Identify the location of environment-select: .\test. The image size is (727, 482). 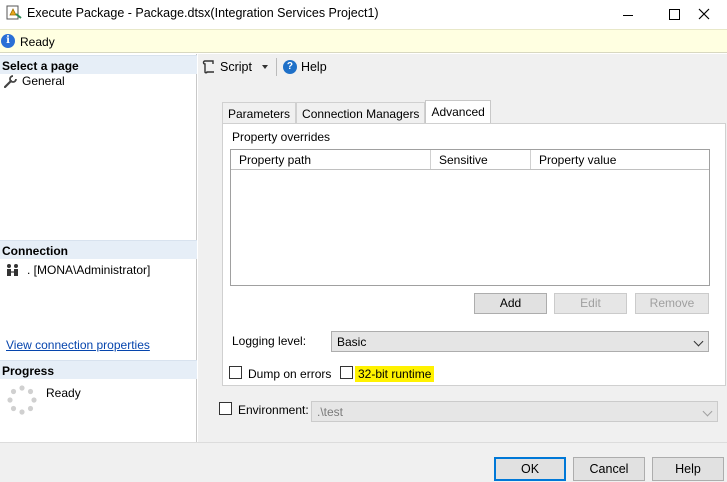
(514, 411).